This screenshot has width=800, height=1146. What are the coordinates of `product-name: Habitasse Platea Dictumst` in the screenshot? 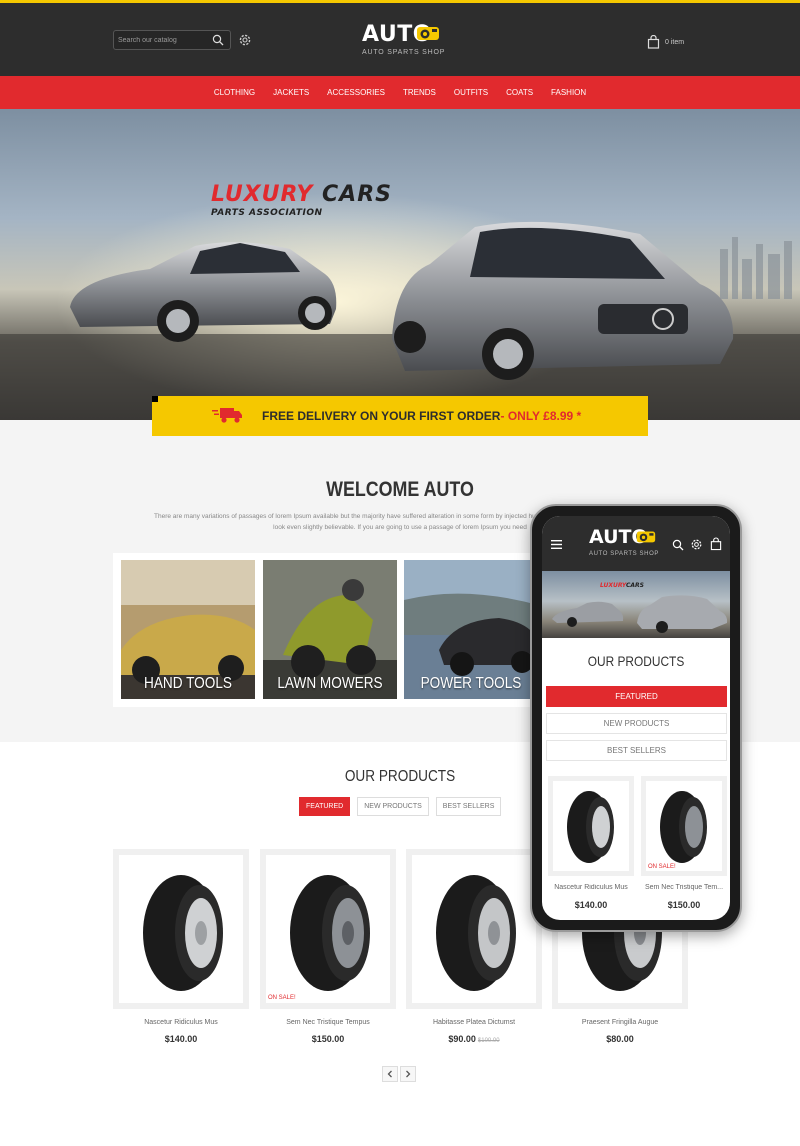 It's located at (474, 1022).